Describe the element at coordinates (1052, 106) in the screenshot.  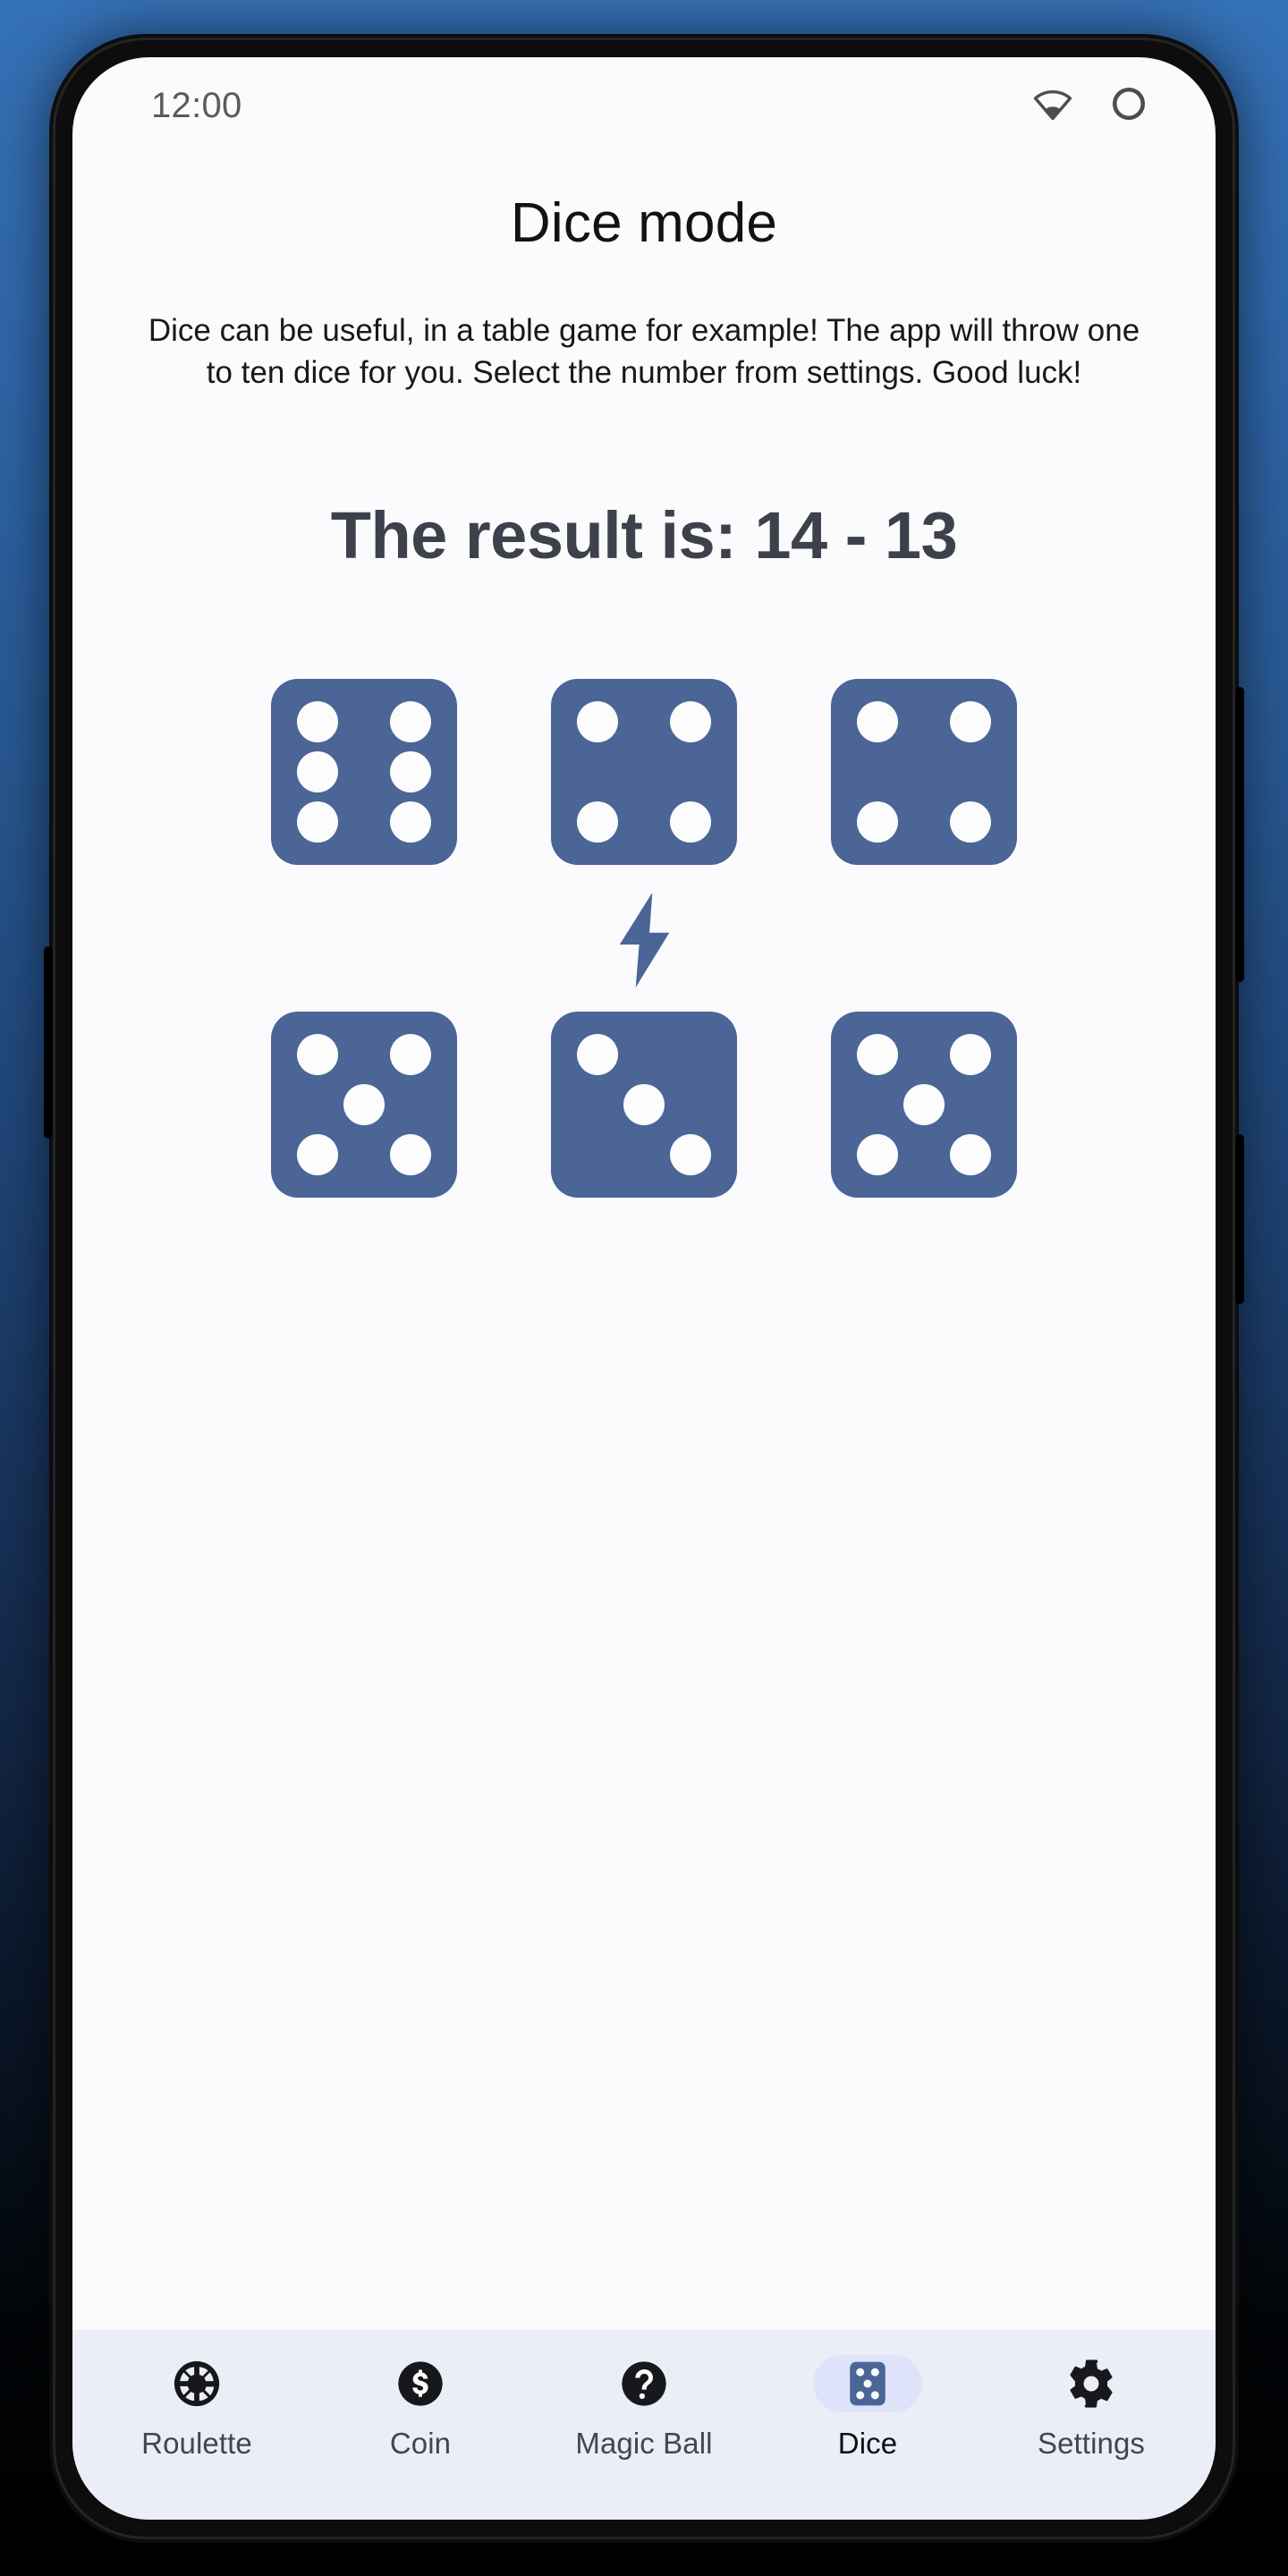
I see `wifi-icon` at that location.